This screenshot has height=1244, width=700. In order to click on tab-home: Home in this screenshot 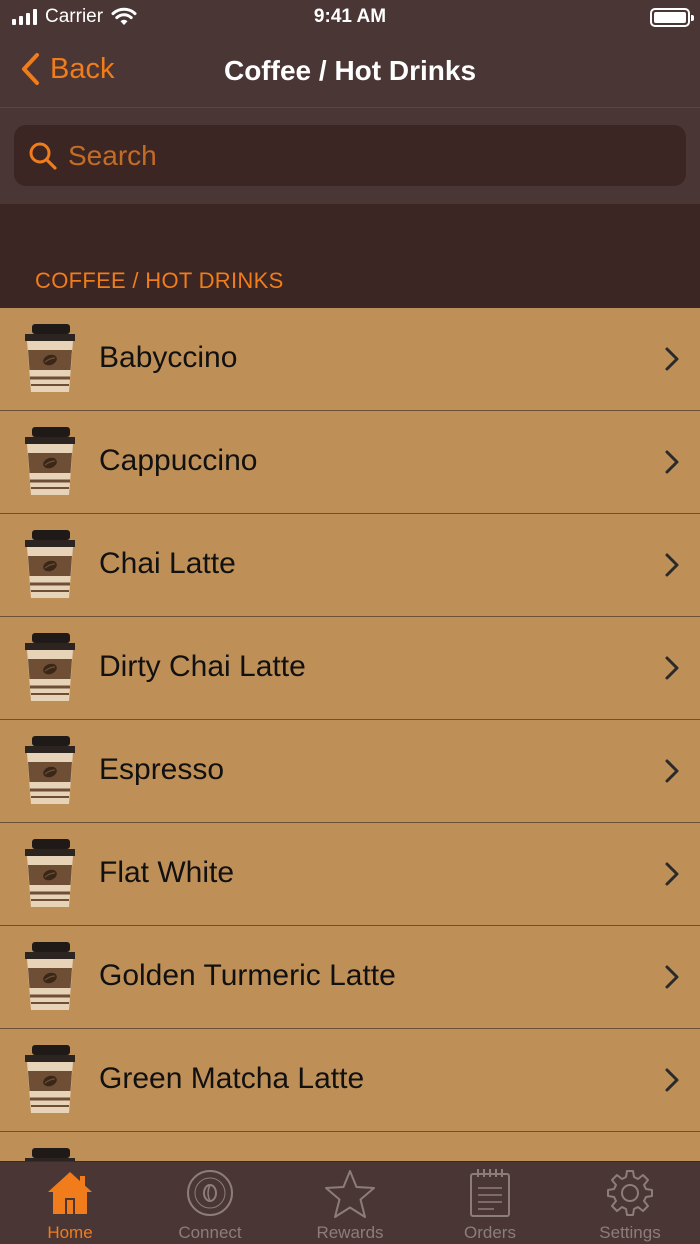, I will do `click(70, 1203)`.